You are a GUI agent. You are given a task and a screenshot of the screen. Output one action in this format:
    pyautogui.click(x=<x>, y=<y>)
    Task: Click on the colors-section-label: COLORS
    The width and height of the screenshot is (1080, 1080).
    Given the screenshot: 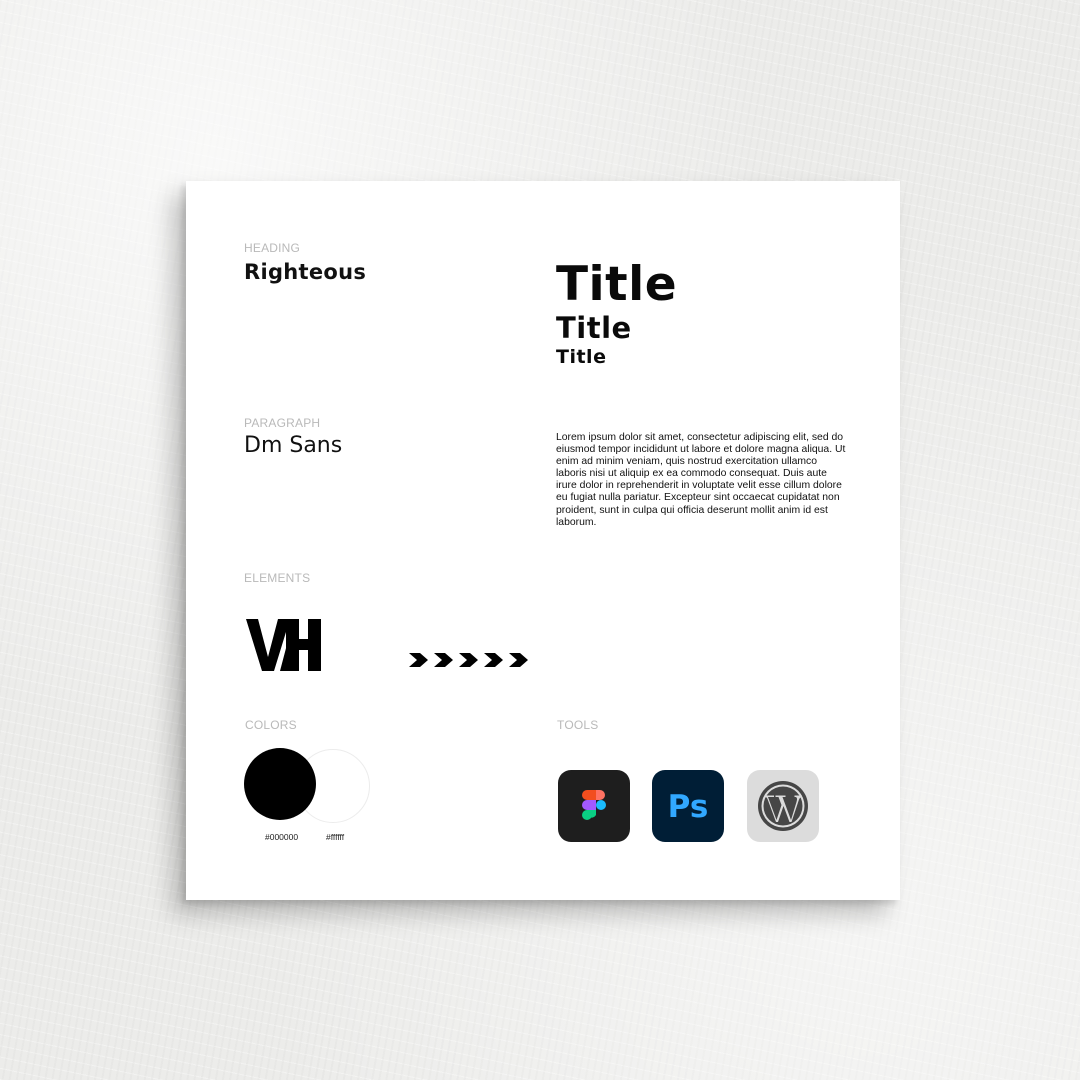 What is the action you would take?
    pyautogui.click(x=271, y=725)
    